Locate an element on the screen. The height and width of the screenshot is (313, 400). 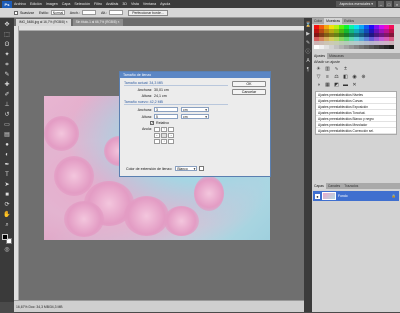
menu-imagen: Imagen is located at coordinates (52, 4).